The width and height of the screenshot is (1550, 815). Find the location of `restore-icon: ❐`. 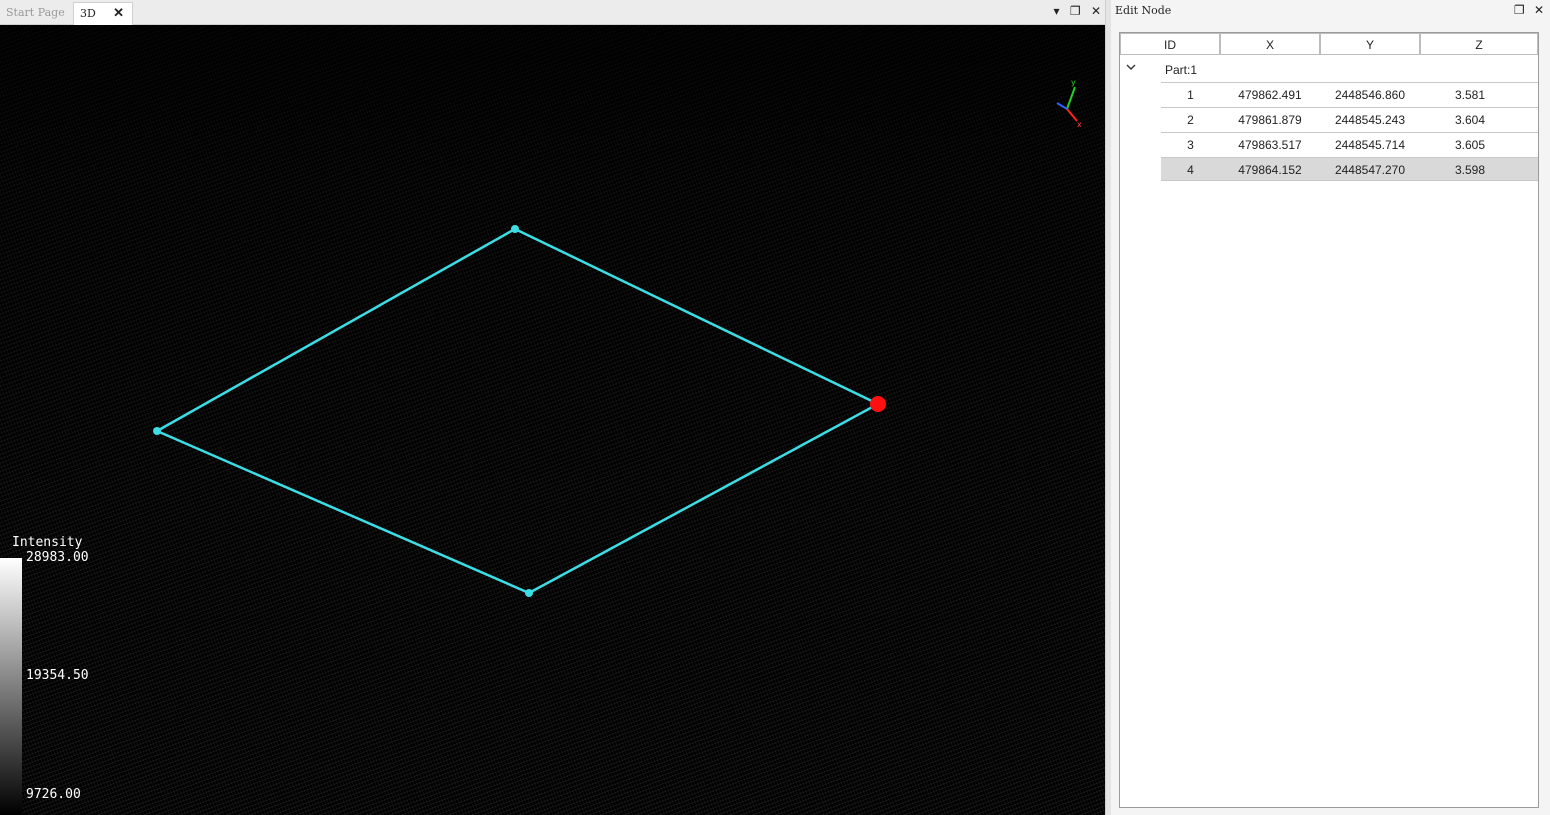

restore-icon: ❐ is located at coordinates (1075, 11).